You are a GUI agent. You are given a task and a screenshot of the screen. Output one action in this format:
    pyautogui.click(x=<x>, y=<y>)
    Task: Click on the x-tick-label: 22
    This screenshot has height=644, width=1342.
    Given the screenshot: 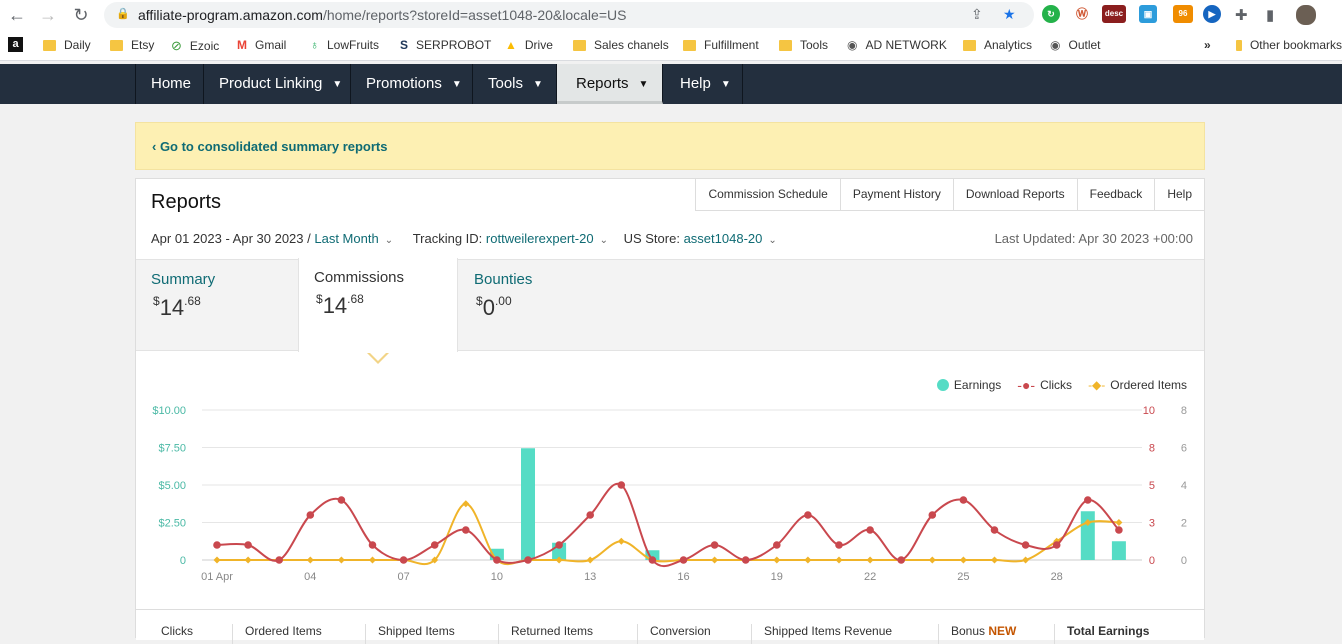 What is the action you would take?
    pyautogui.click(x=870, y=577)
    